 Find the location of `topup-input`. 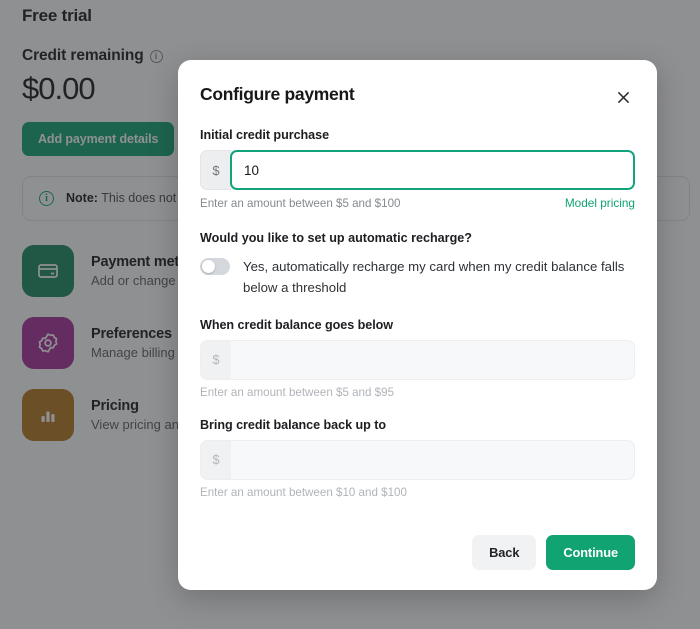

topup-input is located at coordinates (433, 459).